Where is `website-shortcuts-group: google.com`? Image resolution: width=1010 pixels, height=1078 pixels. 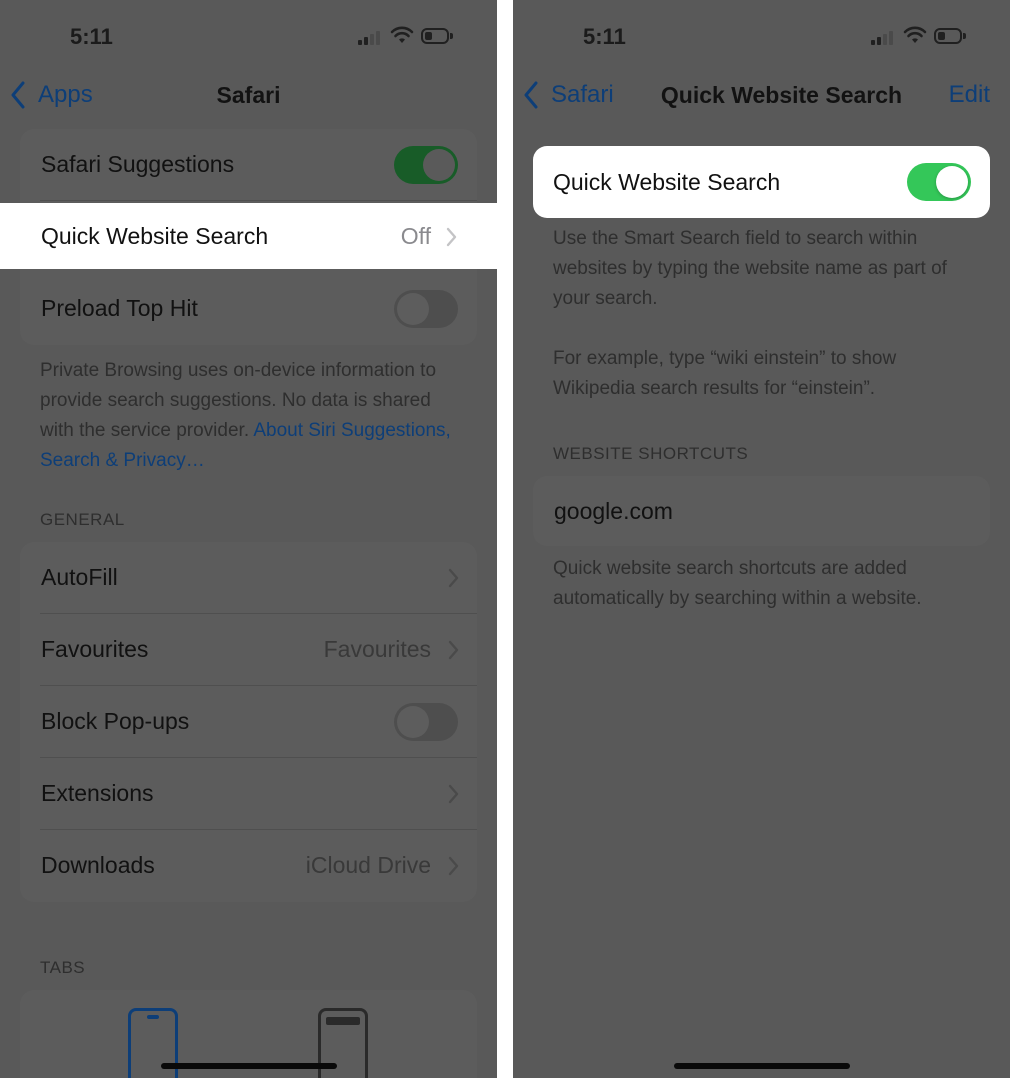 website-shortcuts-group: google.com is located at coordinates (761, 511).